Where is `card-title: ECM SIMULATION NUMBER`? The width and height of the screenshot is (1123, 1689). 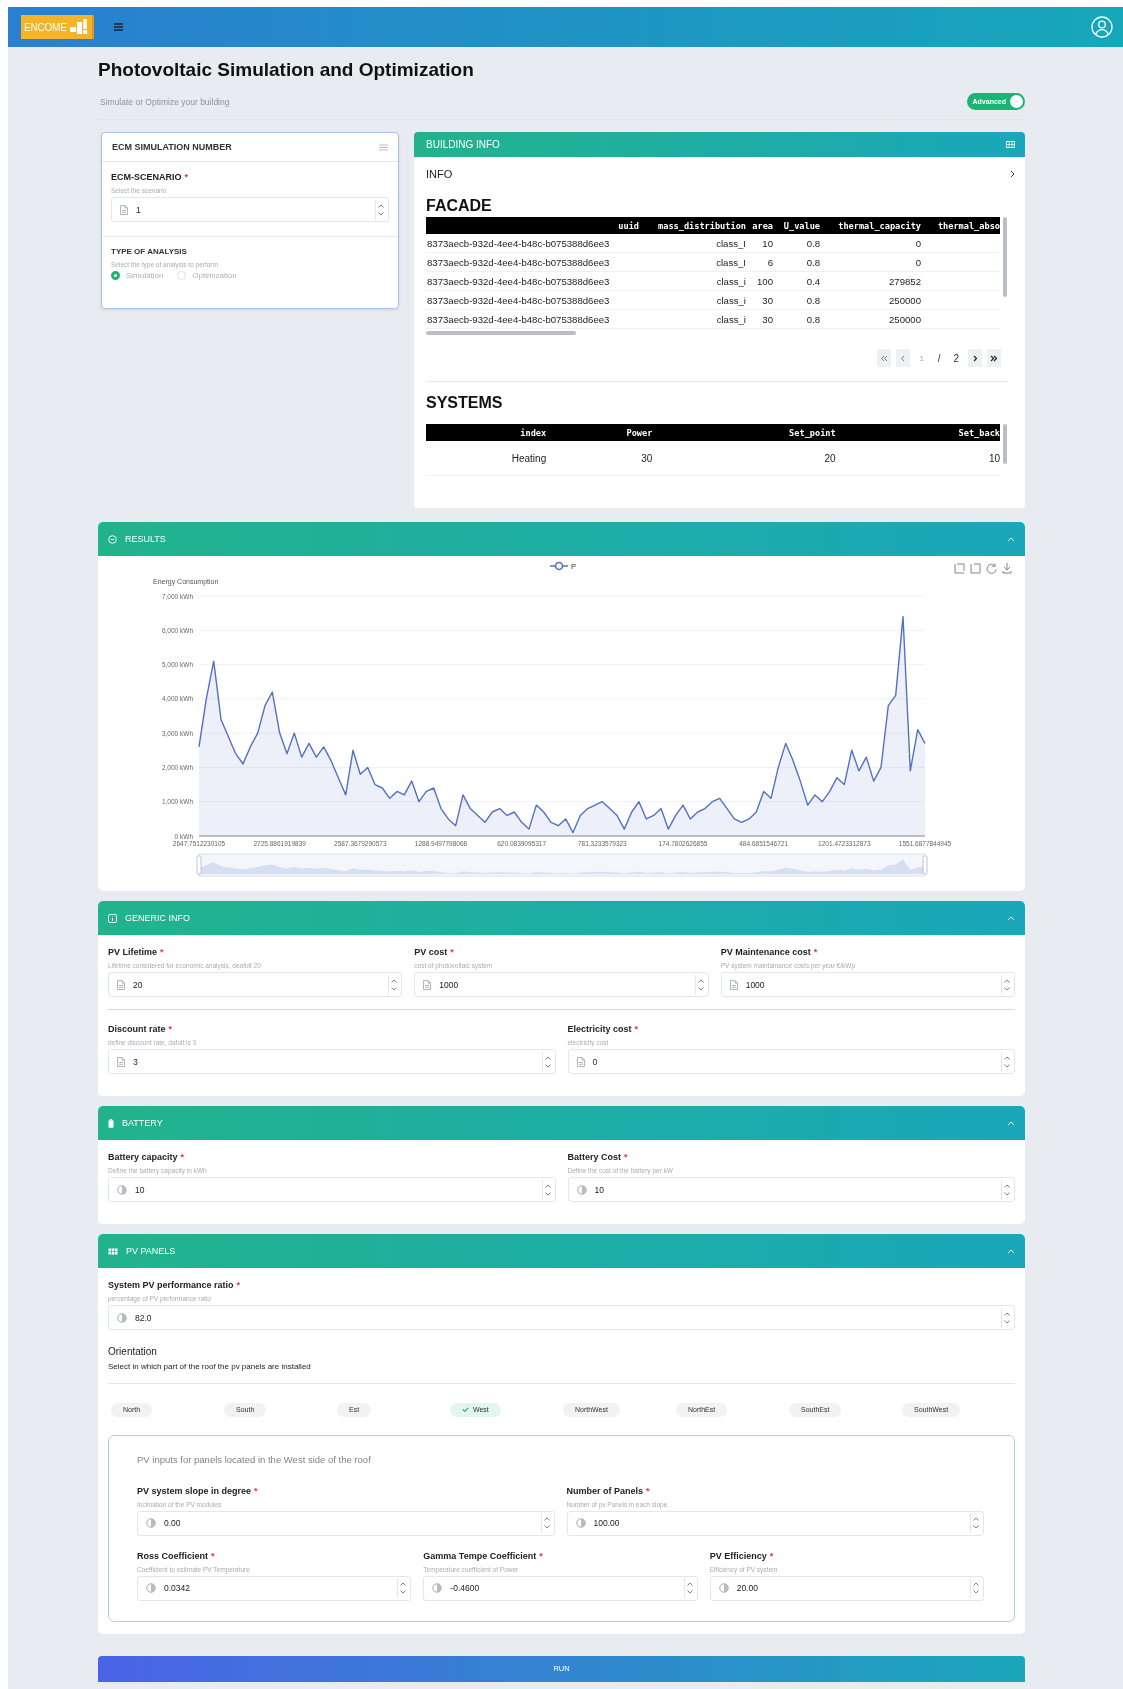
card-title: ECM SIMULATION NUMBER is located at coordinates (172, 147).